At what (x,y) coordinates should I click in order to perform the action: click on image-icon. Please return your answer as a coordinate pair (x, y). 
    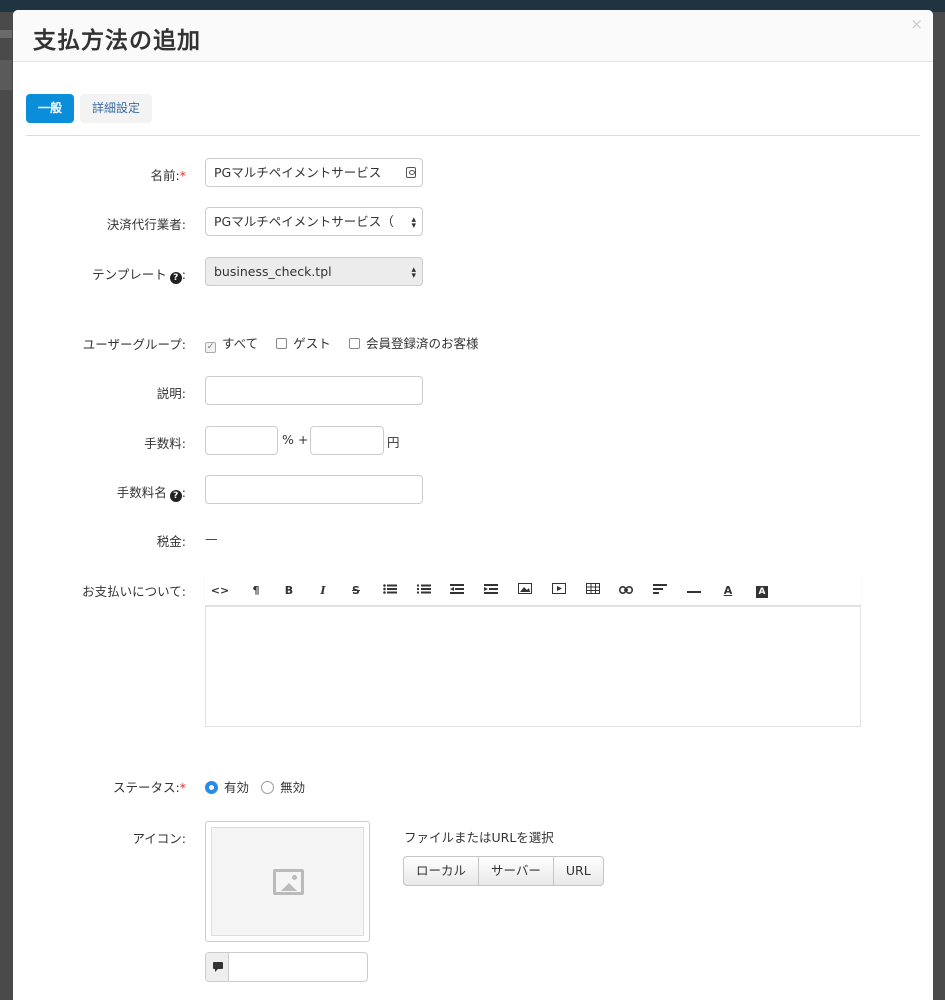
    Looking at the image, I should click on (525, 590).